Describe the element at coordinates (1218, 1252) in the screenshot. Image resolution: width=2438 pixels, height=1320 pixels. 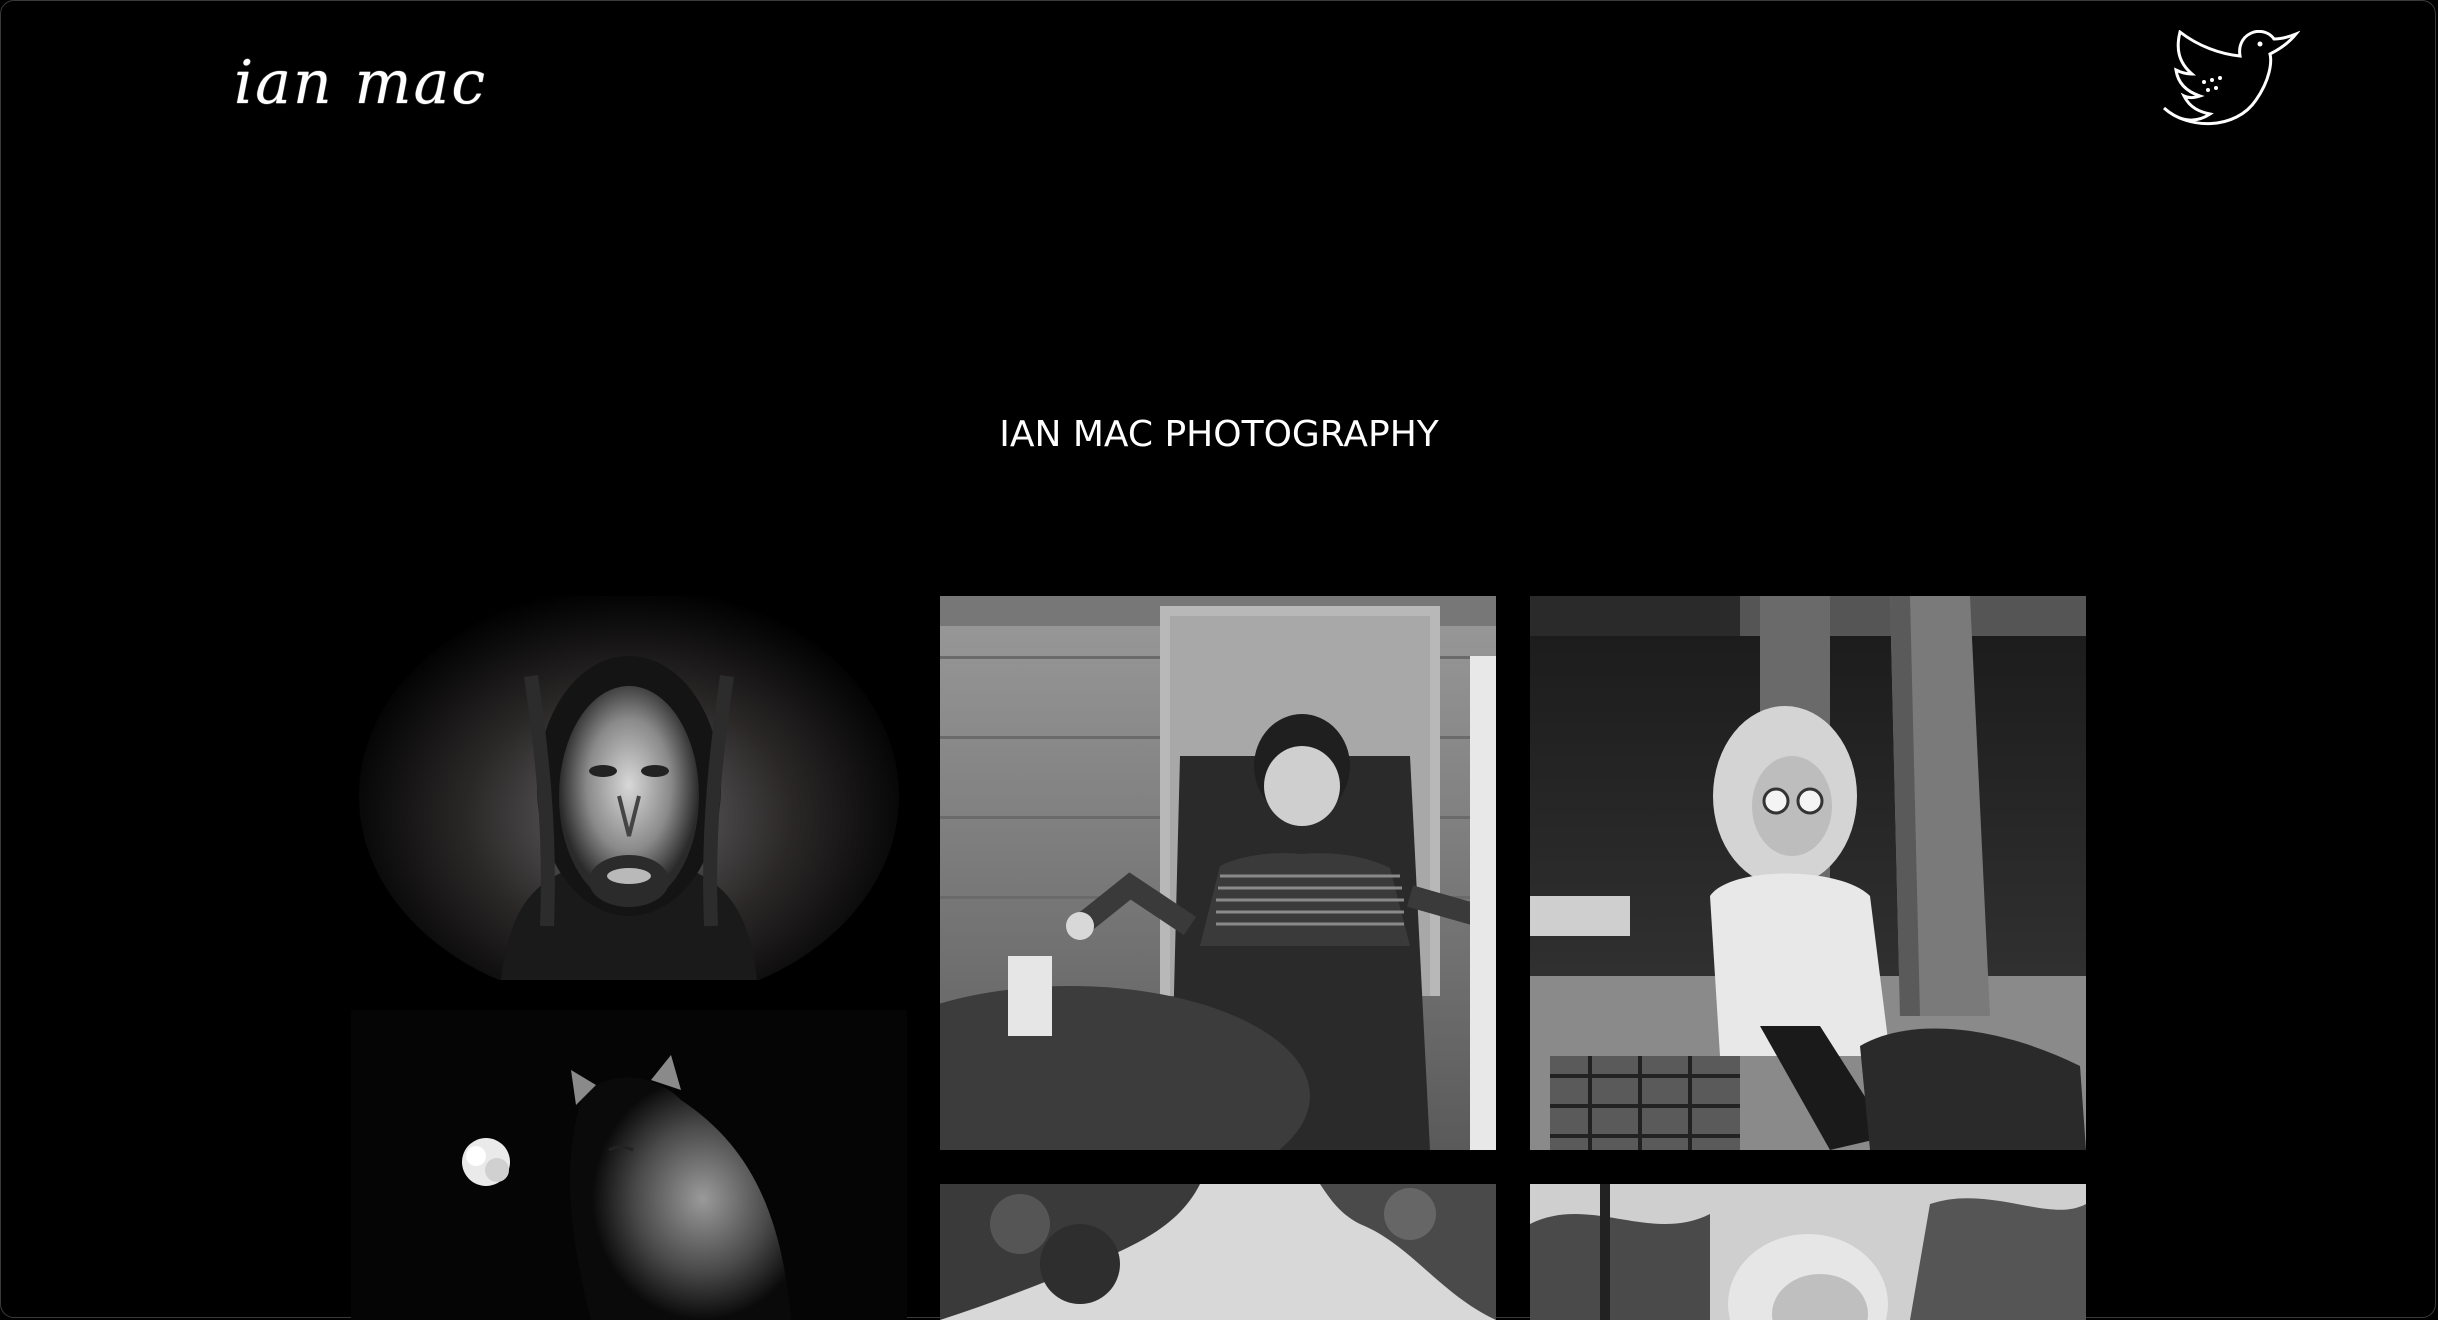
I see `gallery-photo-trees` at that location.